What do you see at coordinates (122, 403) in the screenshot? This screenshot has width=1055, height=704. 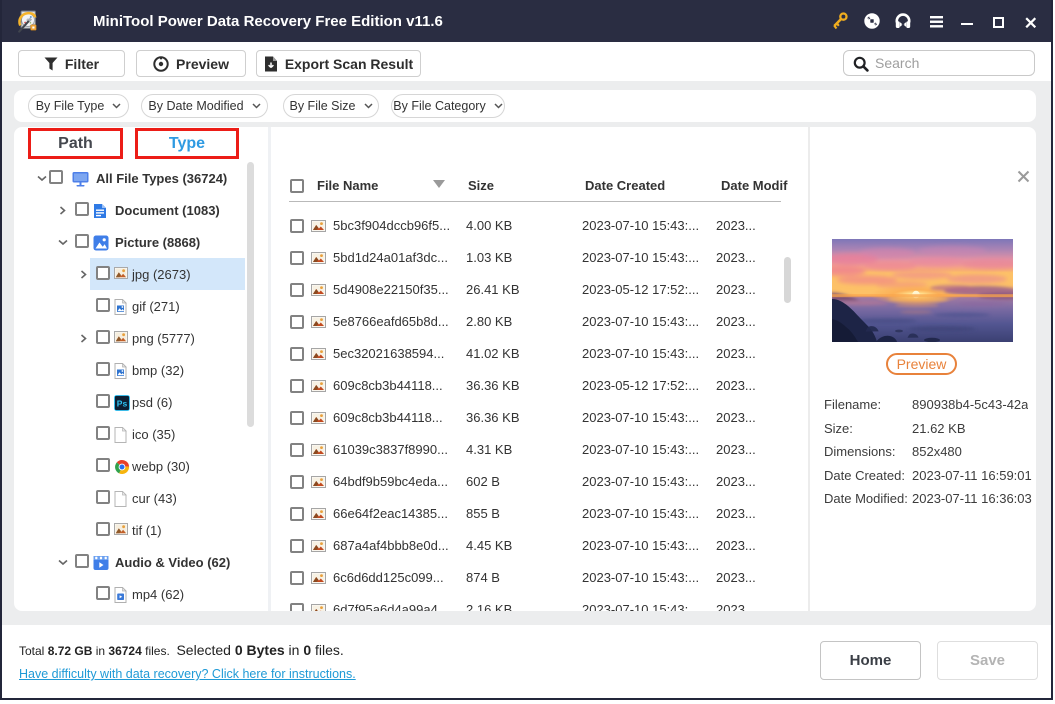 I see `svg-text: Ps` at bounding box center [122, 403].